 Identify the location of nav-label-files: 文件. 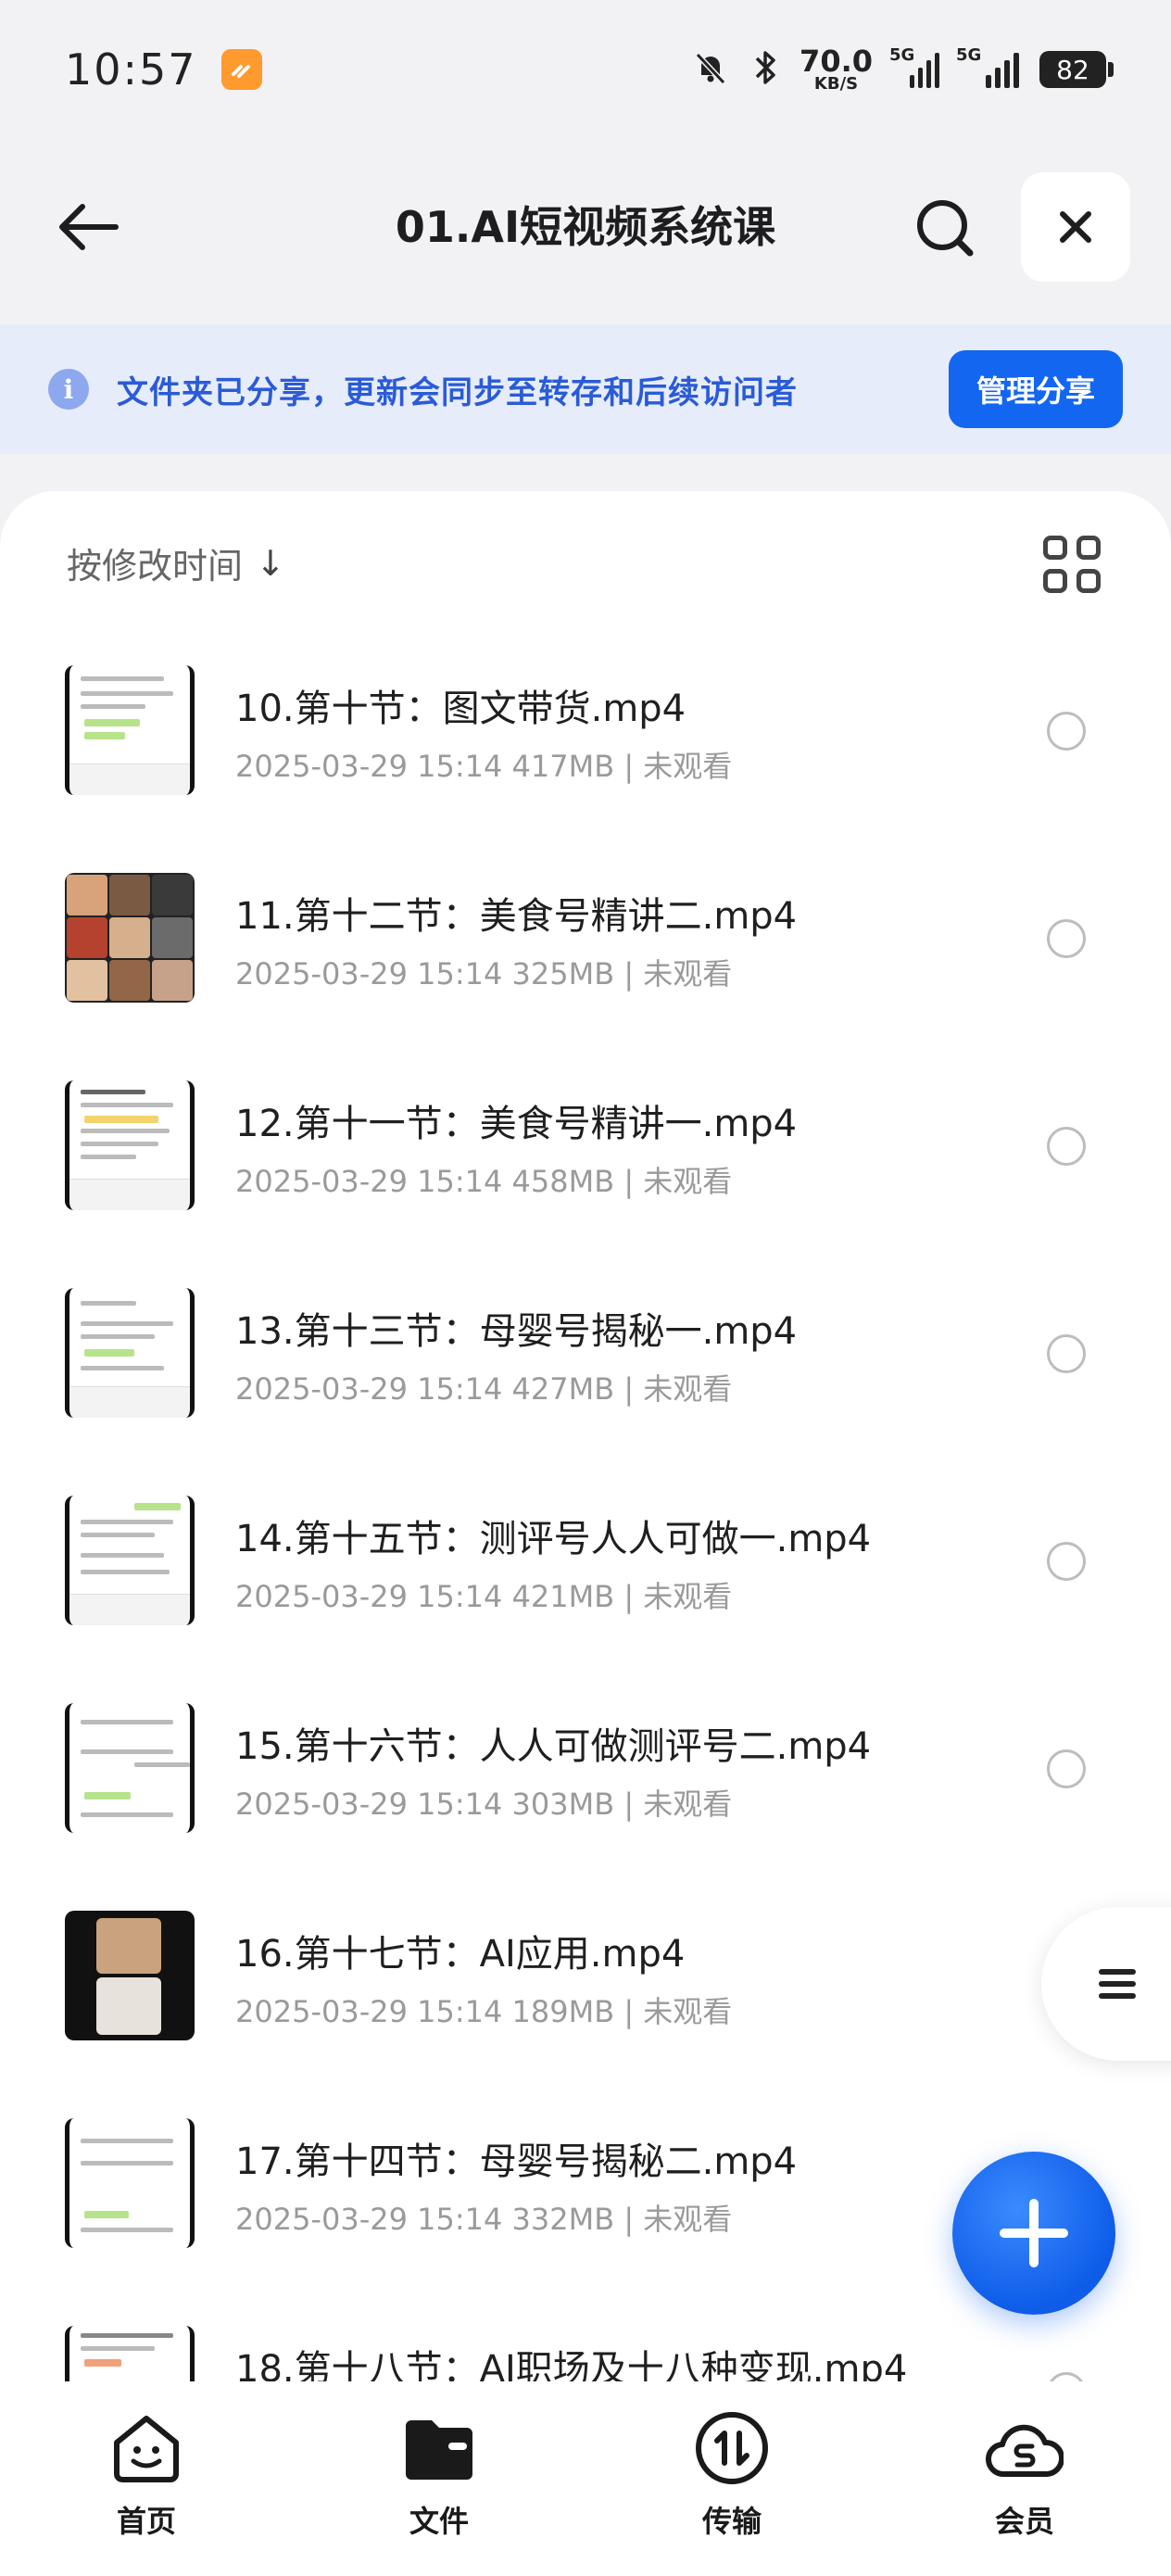
(439, 2521).